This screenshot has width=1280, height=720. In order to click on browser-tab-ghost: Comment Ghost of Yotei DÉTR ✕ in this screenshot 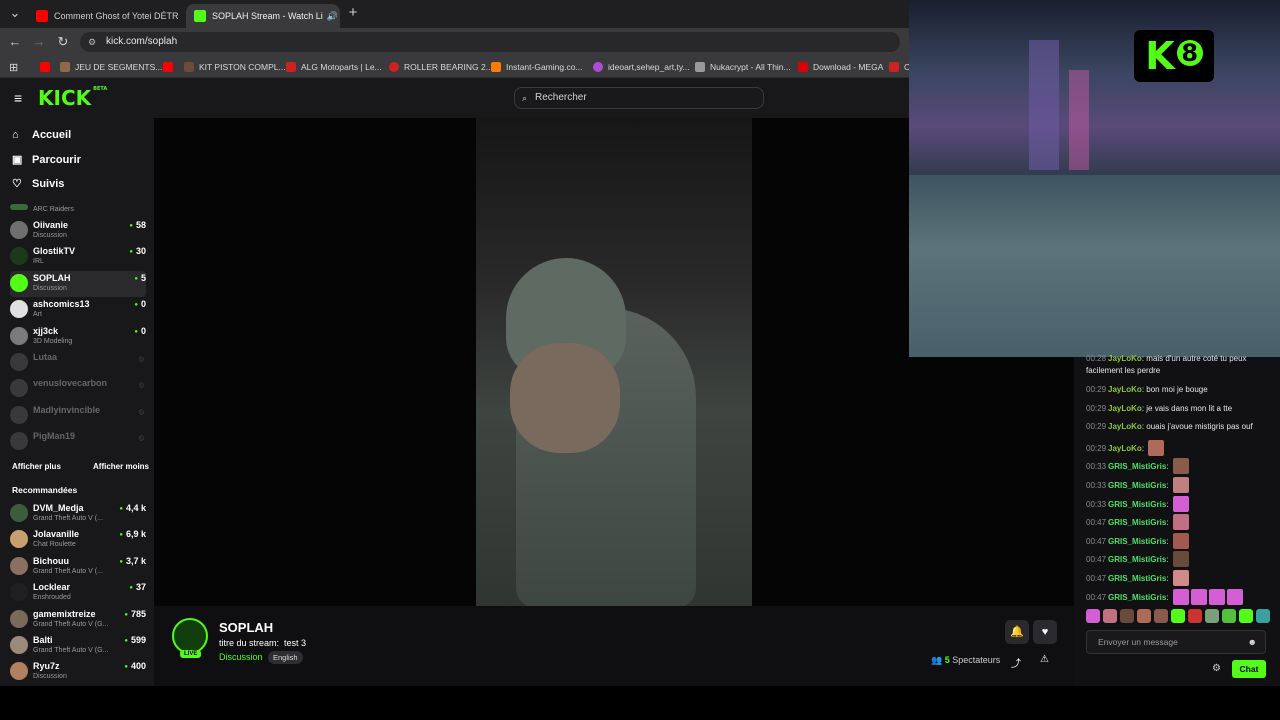, I will do `click(104, 16)`.